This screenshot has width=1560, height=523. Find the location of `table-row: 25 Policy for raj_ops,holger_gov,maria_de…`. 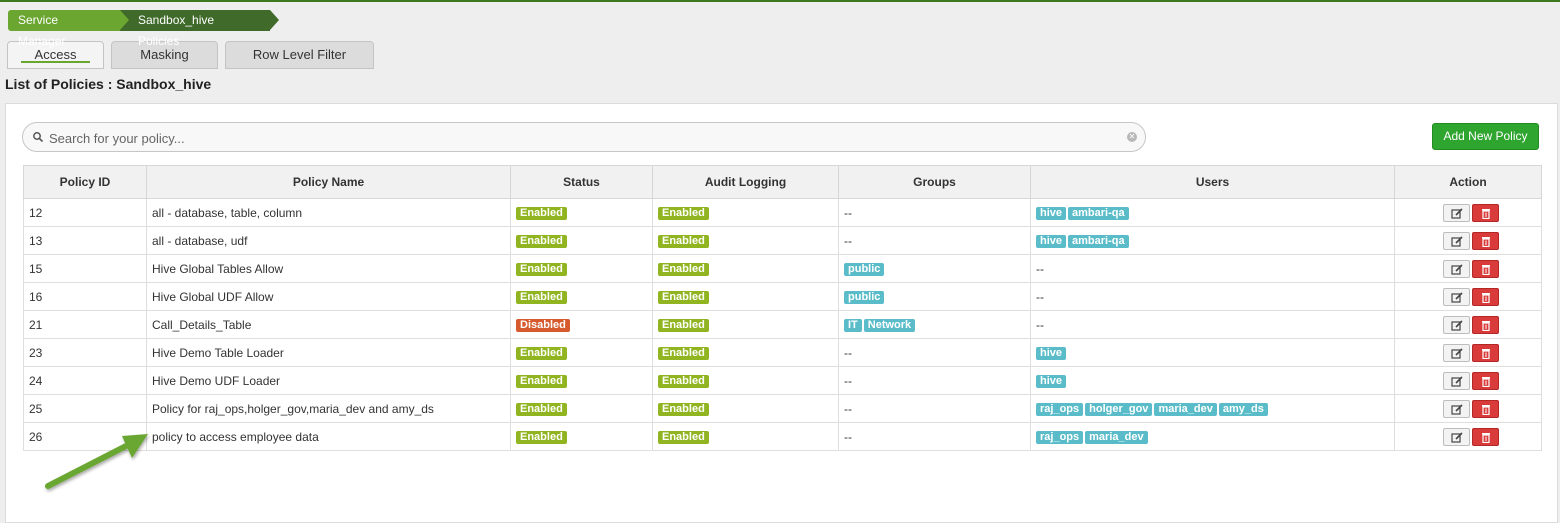

table-row: 25 Policy for raj_ops,holger_gov,maria_de… is located at coordinates (782, 408).